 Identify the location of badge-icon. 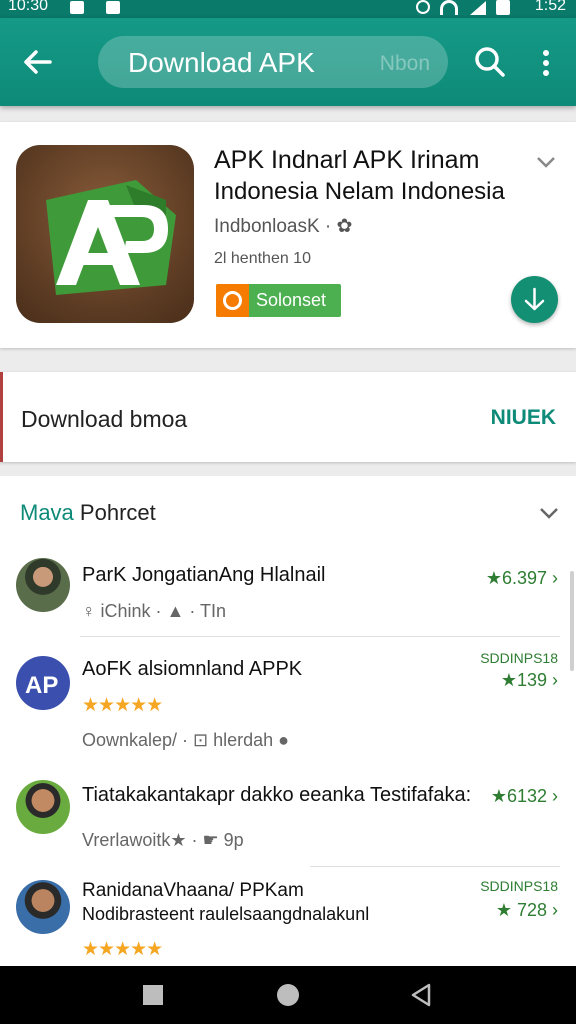
(232, 300).